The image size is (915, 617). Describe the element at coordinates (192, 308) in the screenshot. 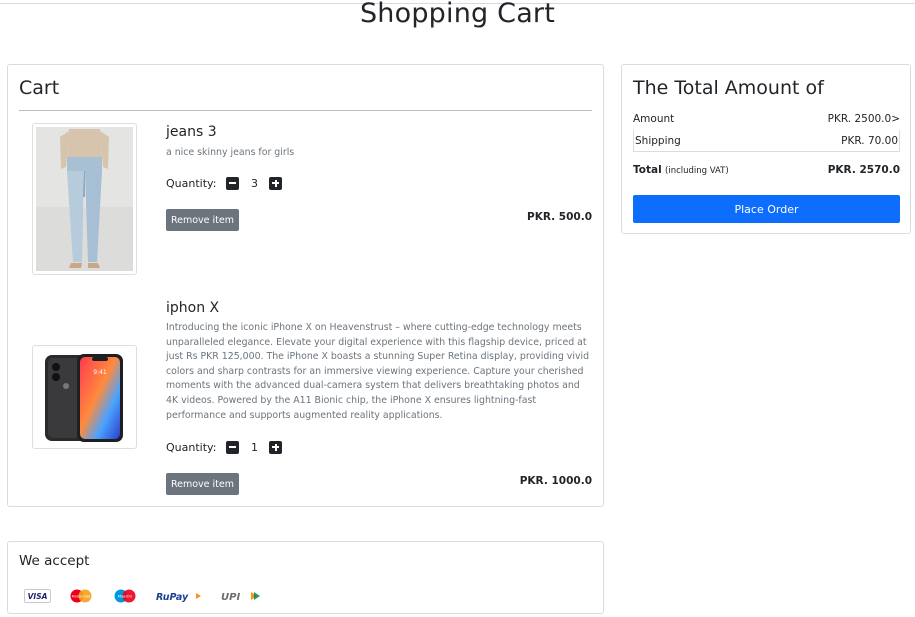

I see `item-name: iphon X` at that location.